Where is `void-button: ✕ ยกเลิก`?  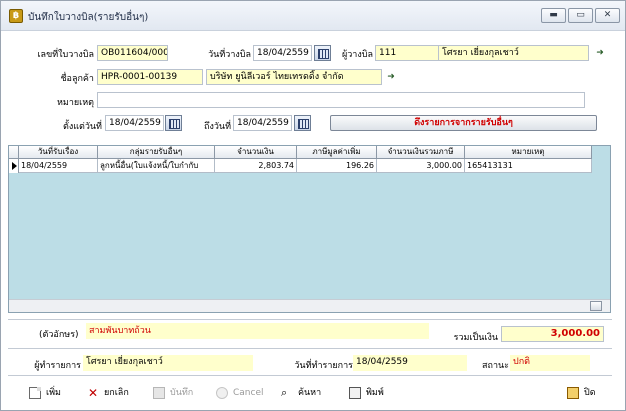
void-button: ✕ ยกเลิก is located at coordinates (108, 393).